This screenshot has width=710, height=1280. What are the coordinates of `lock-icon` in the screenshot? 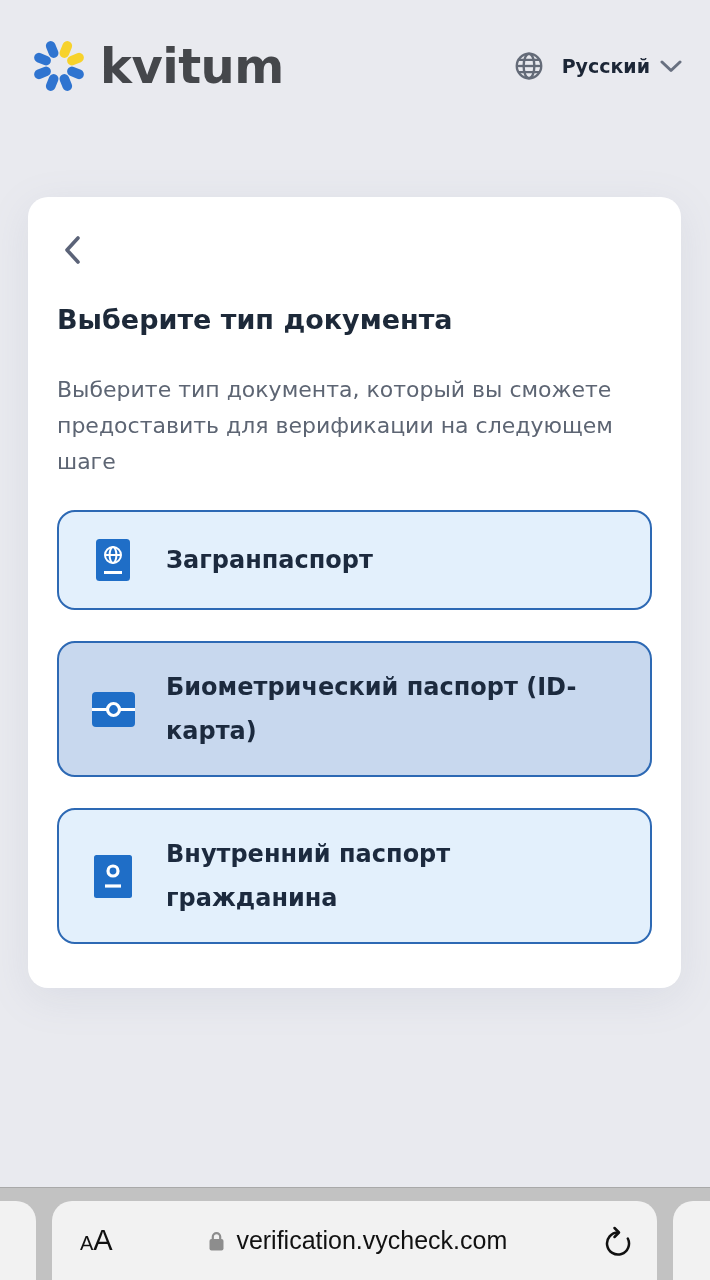 It's located at (217, 1240).